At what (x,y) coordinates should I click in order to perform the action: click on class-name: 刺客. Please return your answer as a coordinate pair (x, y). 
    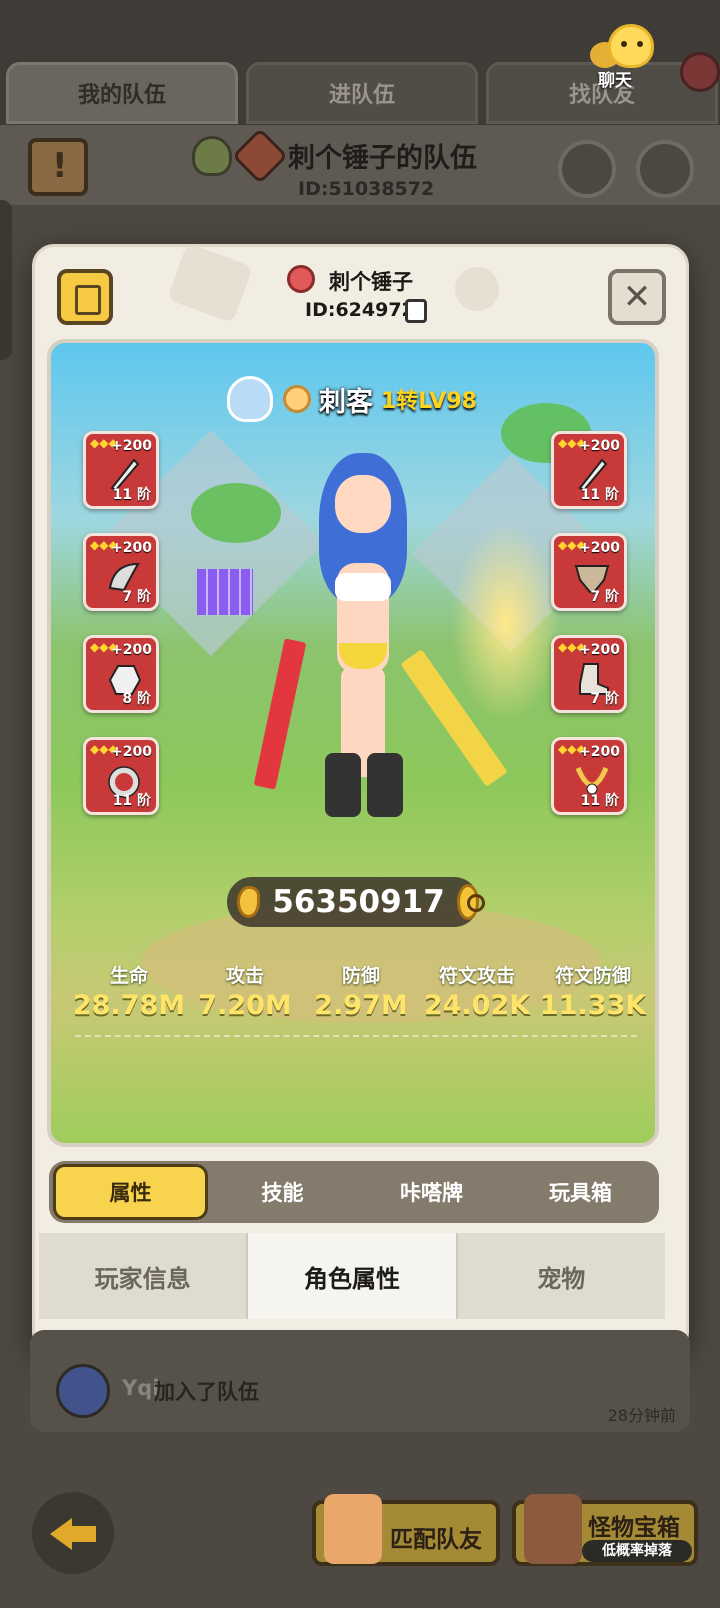
    Looking at the image, I should click on (346, 402).